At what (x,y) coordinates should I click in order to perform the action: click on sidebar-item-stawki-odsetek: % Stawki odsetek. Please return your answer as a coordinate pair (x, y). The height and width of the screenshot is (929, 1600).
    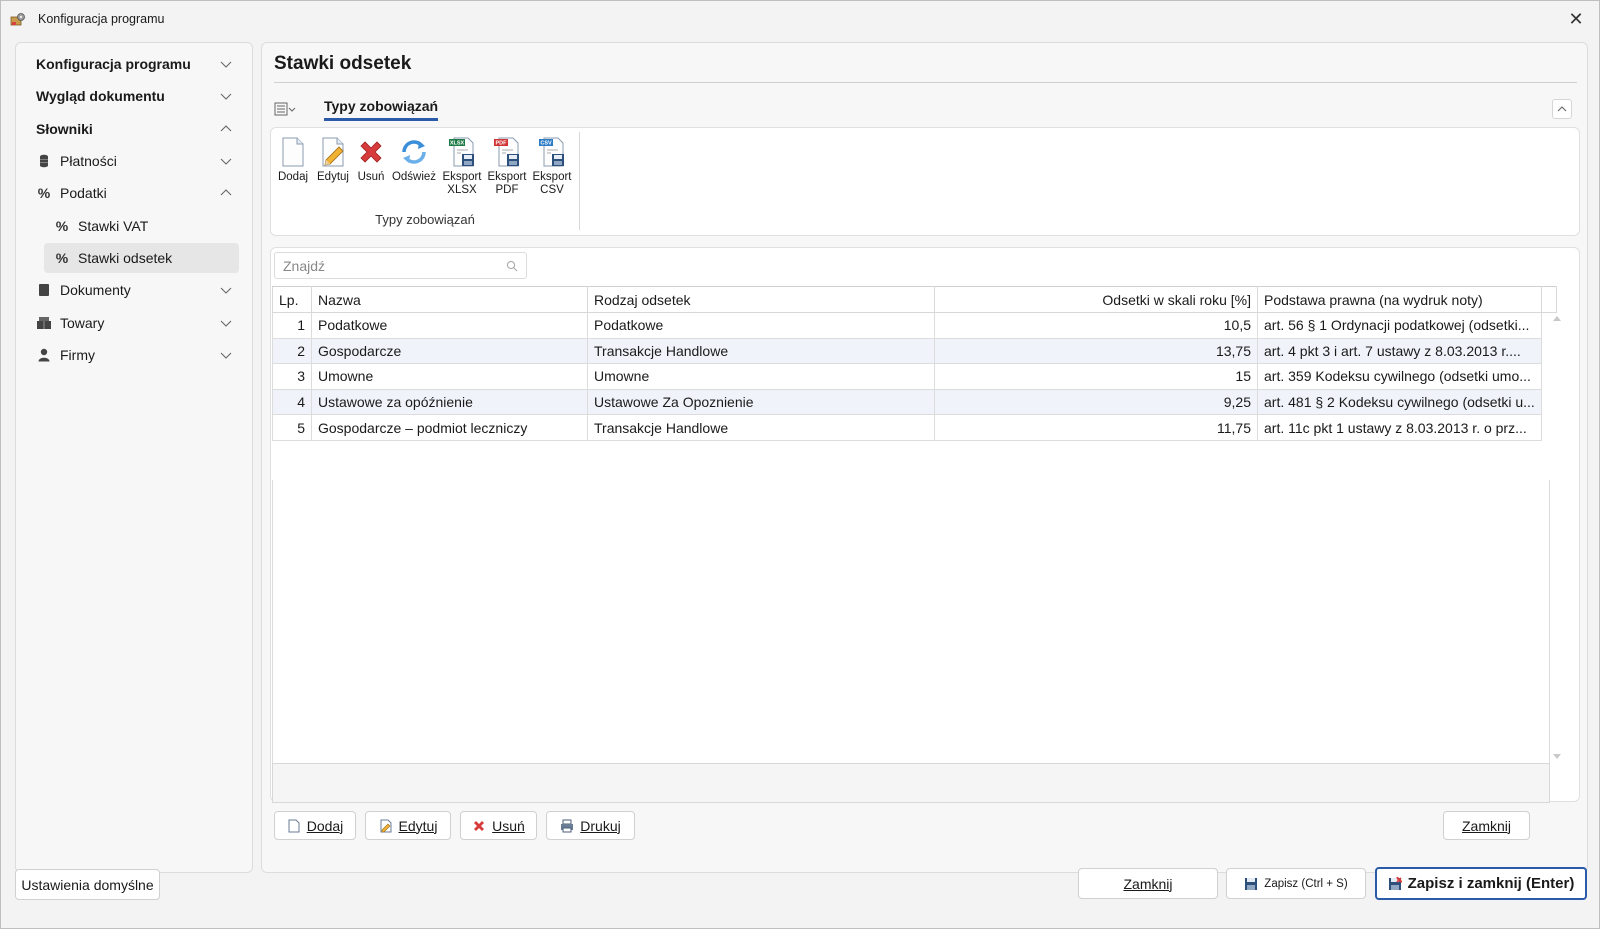
    Looking at the image, I should click on (141, 258).